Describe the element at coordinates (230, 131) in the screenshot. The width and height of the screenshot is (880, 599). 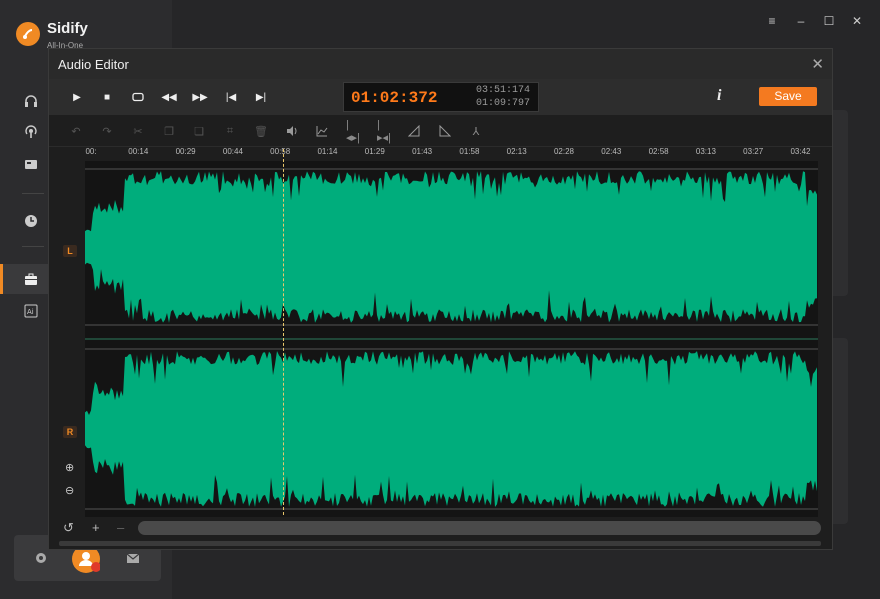
I see `crop-icon: ⌗` at that location.